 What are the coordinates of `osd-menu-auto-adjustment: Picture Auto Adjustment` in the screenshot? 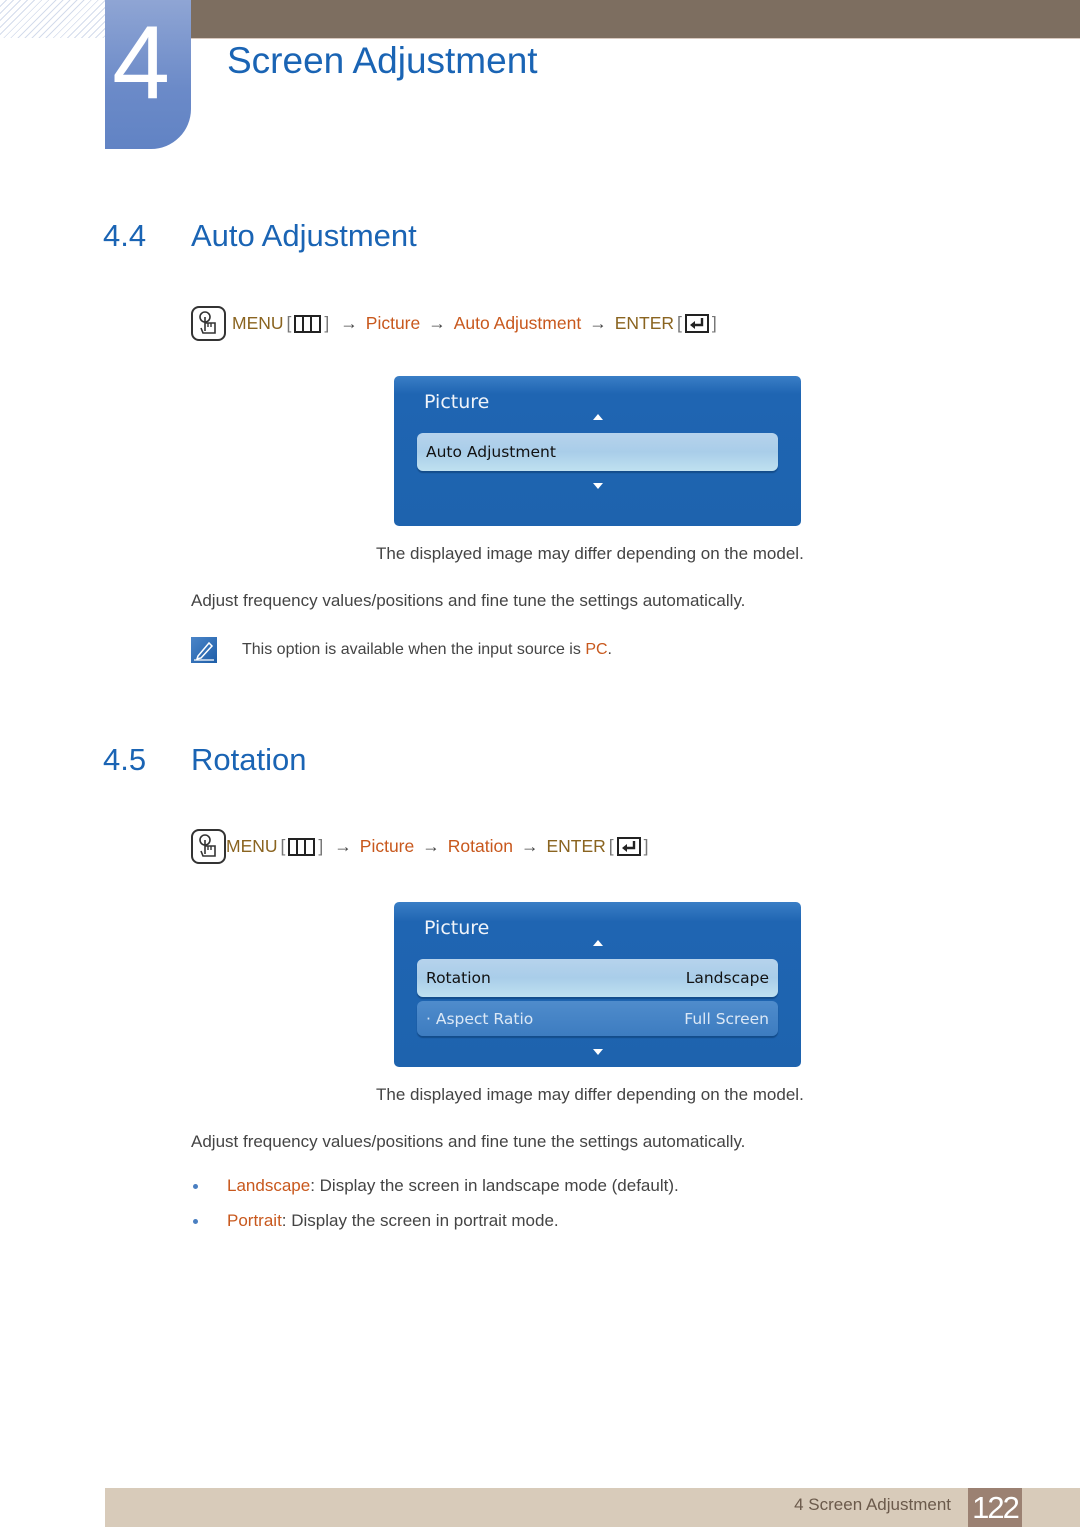 It's located at (597, 451).